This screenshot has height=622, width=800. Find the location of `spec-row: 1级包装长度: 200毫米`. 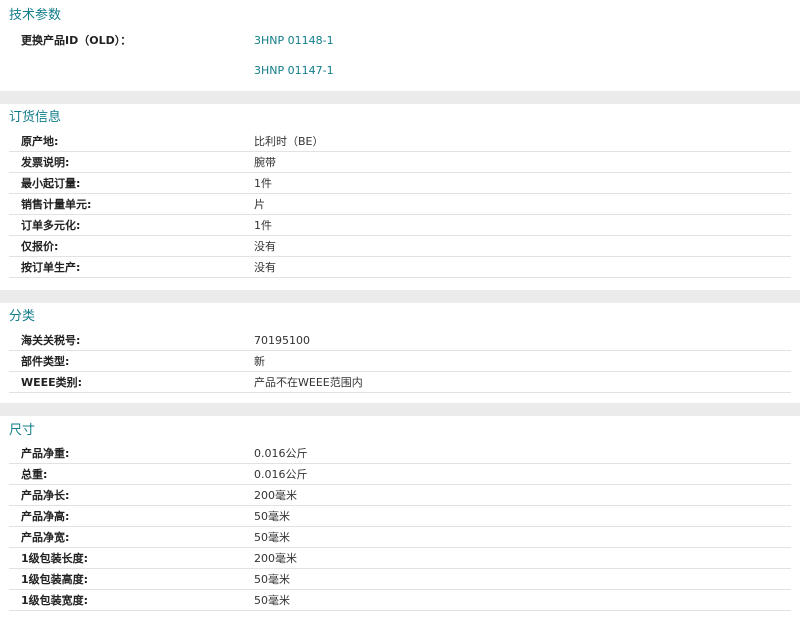

spec-row: 1级包装长度: 200毫米 is located at coordinates (400, 558).